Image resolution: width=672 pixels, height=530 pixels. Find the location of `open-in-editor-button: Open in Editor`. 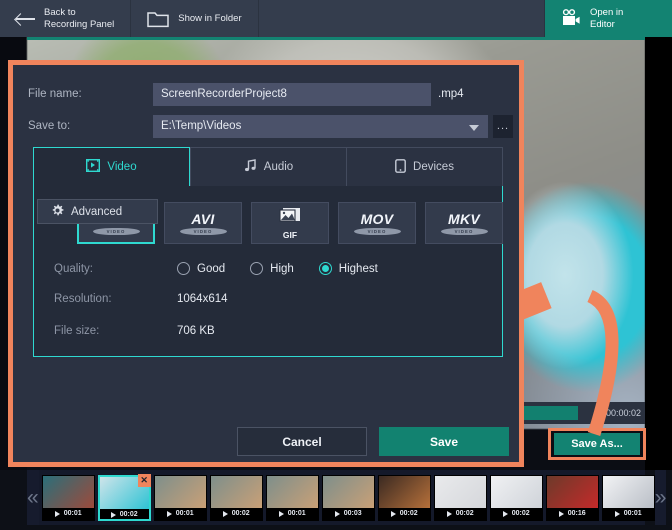

open-in-editor-button: Open in Editor is located at coordinates (608, 18).